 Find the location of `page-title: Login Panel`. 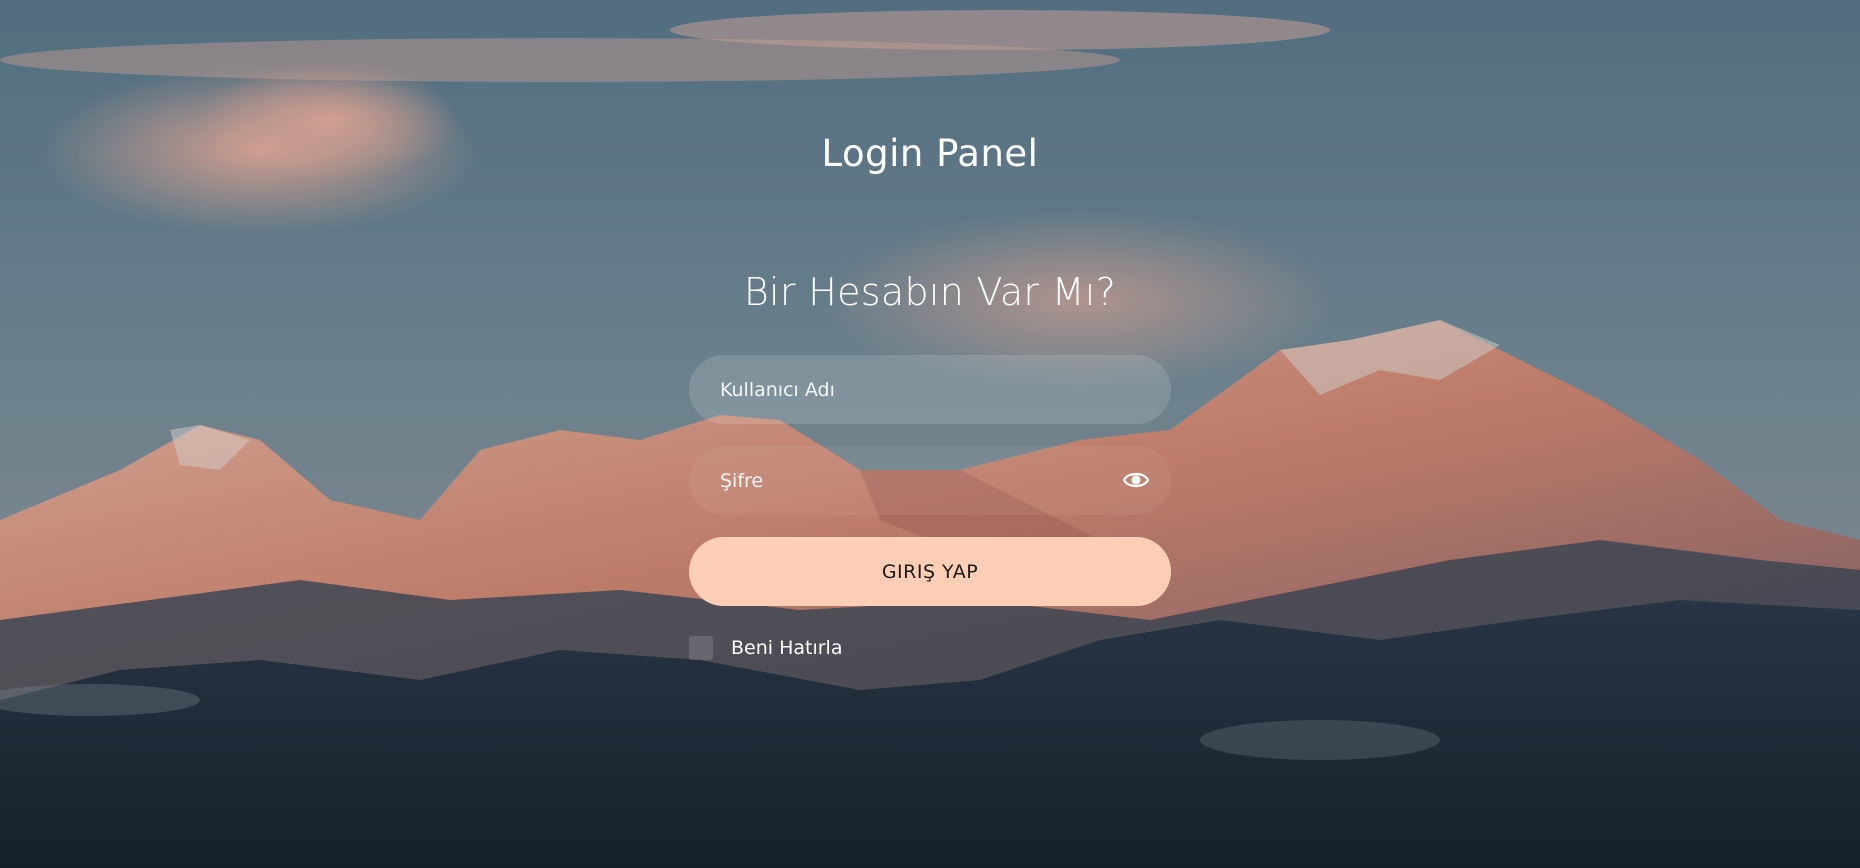

page-title: Login Panel is located at coordinates (930, 153).